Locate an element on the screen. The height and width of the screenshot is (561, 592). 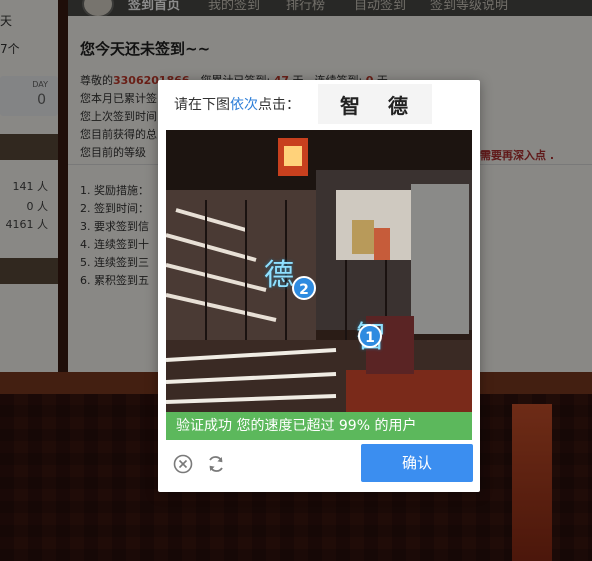
refresh-icon is located at coordinates (216, 464).